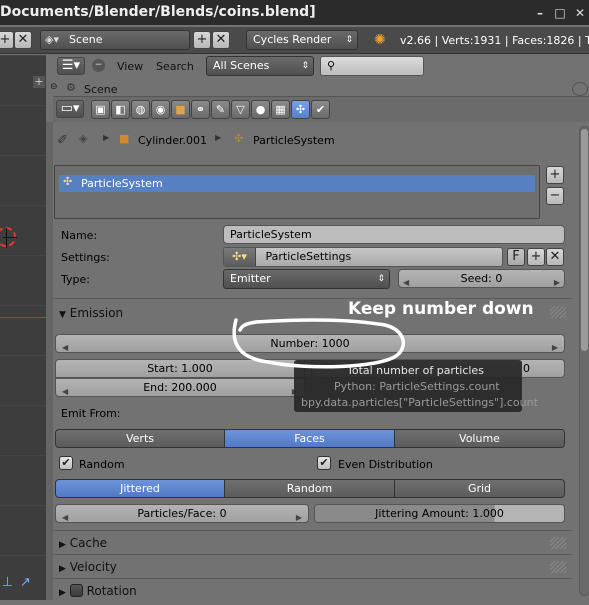 The width and height of the screenshot is (589, 605). Describe the element at coordinates (300, 109) in the screenshot. I see `particles-tab-icon: ✣` at that location.